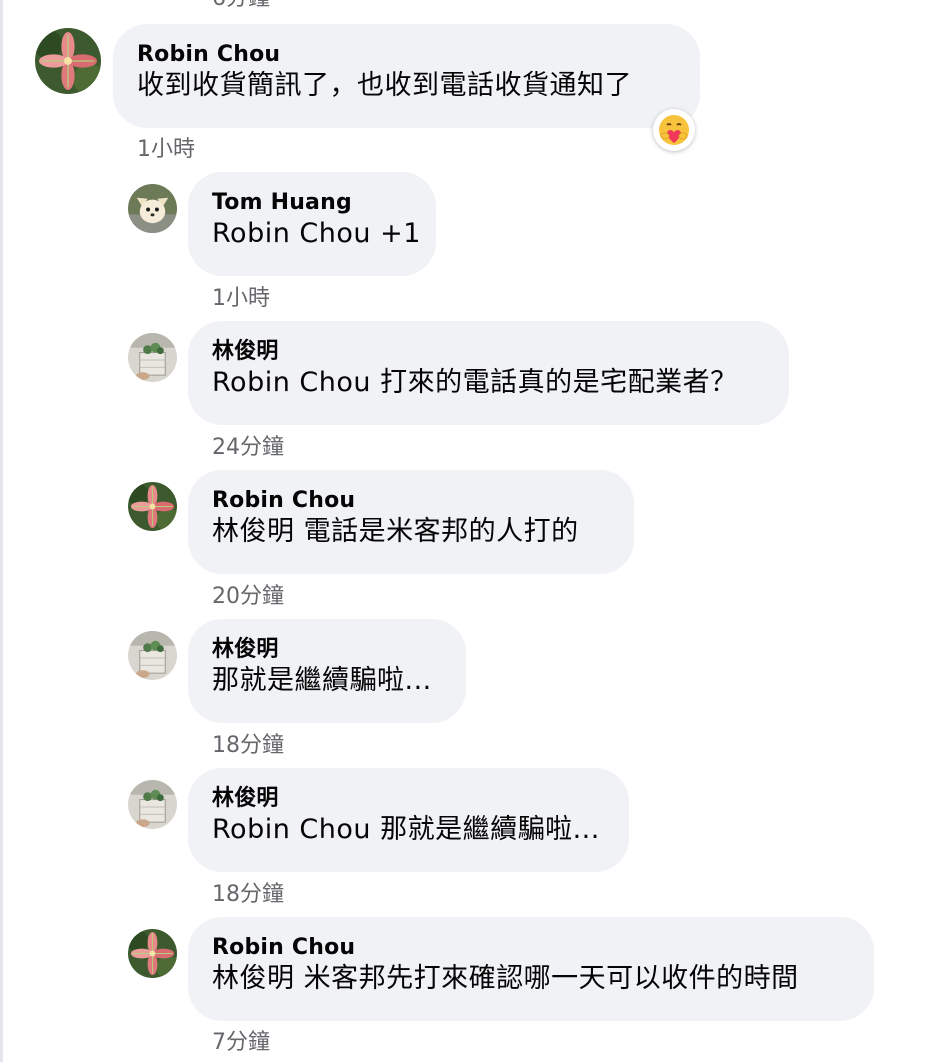  What do you see at coordinates (505, 978) in the screenshot?
I see `comment-text: 林俊明 米客邦先打來確認哪一天可以收件的時間` at bounding box center [505, 978].